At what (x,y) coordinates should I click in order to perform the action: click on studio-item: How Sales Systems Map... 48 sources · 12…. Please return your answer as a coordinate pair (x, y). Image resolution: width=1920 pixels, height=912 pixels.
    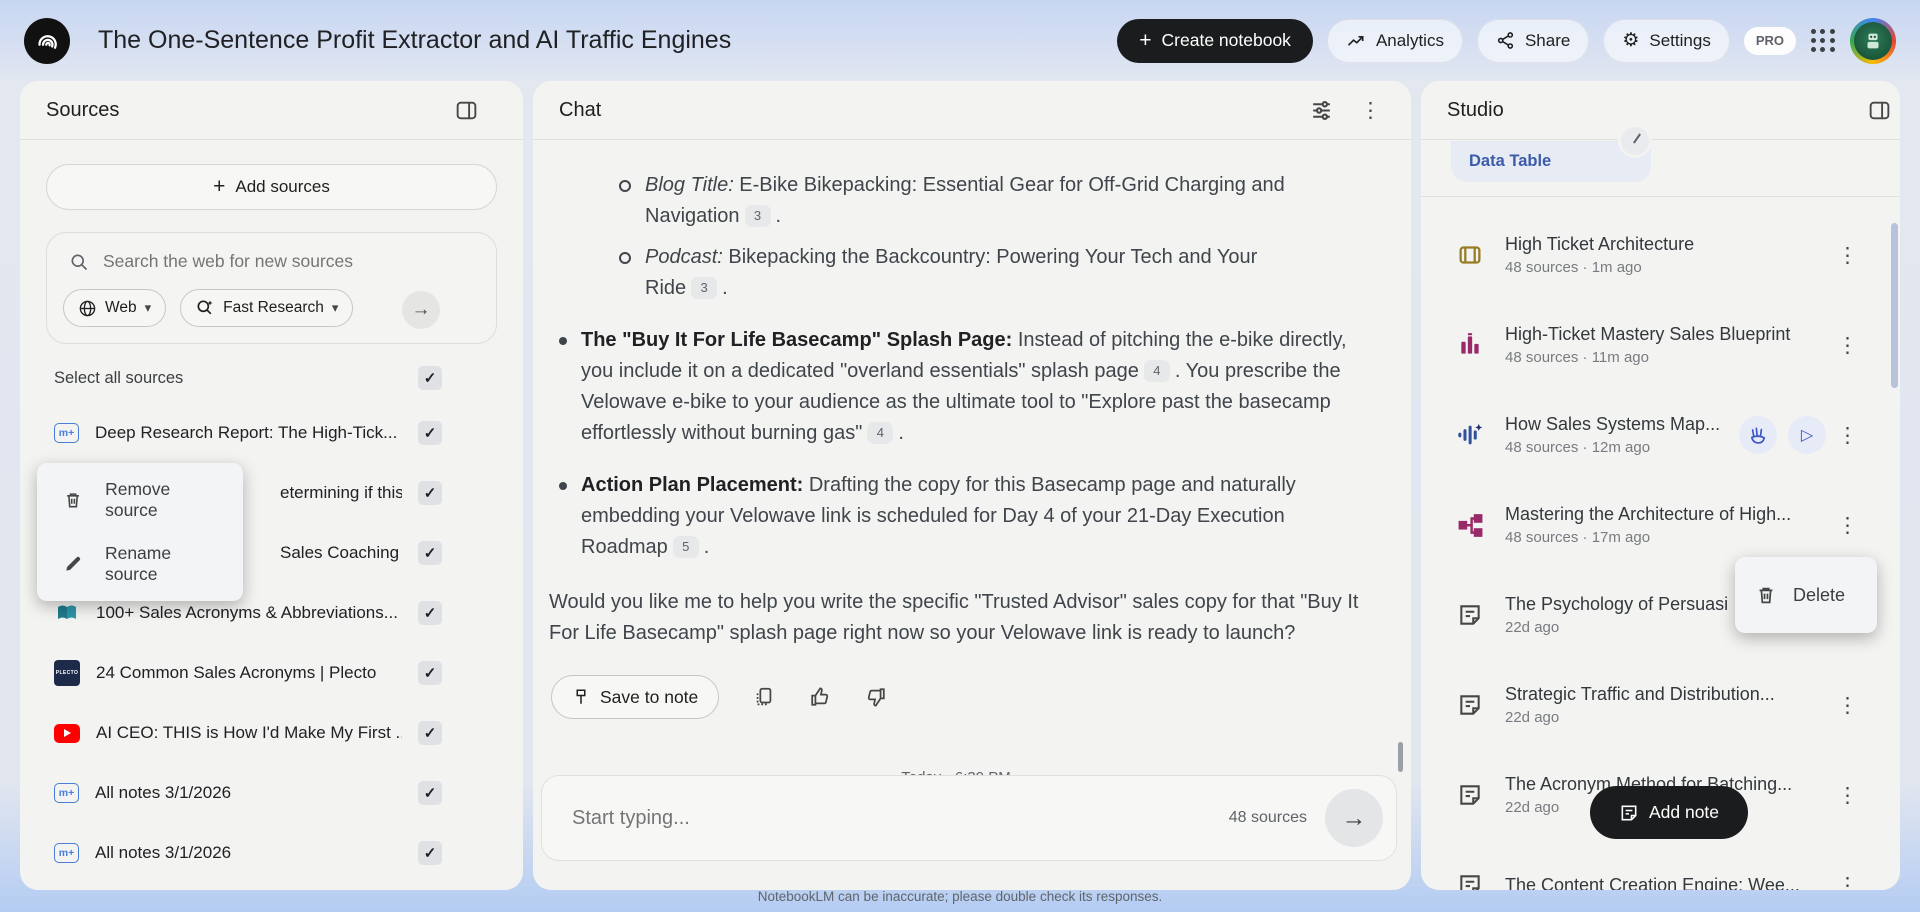
    Looking at the image, I should click on (1660, 435).